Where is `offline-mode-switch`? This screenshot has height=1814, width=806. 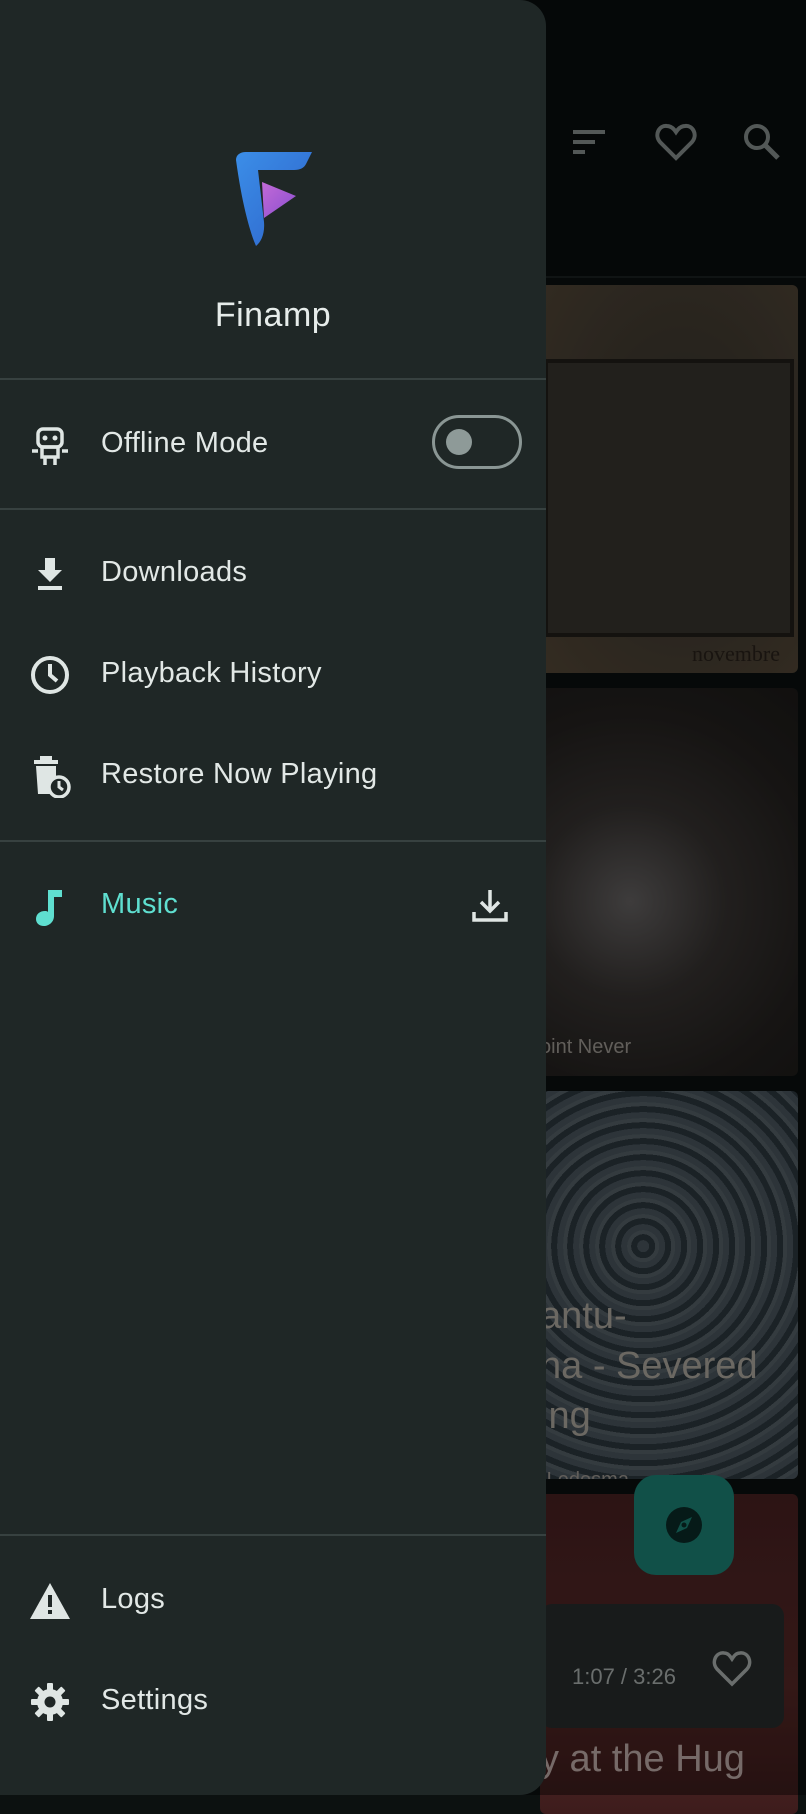 offline-mode-switch is located at coordinates (477, 442).